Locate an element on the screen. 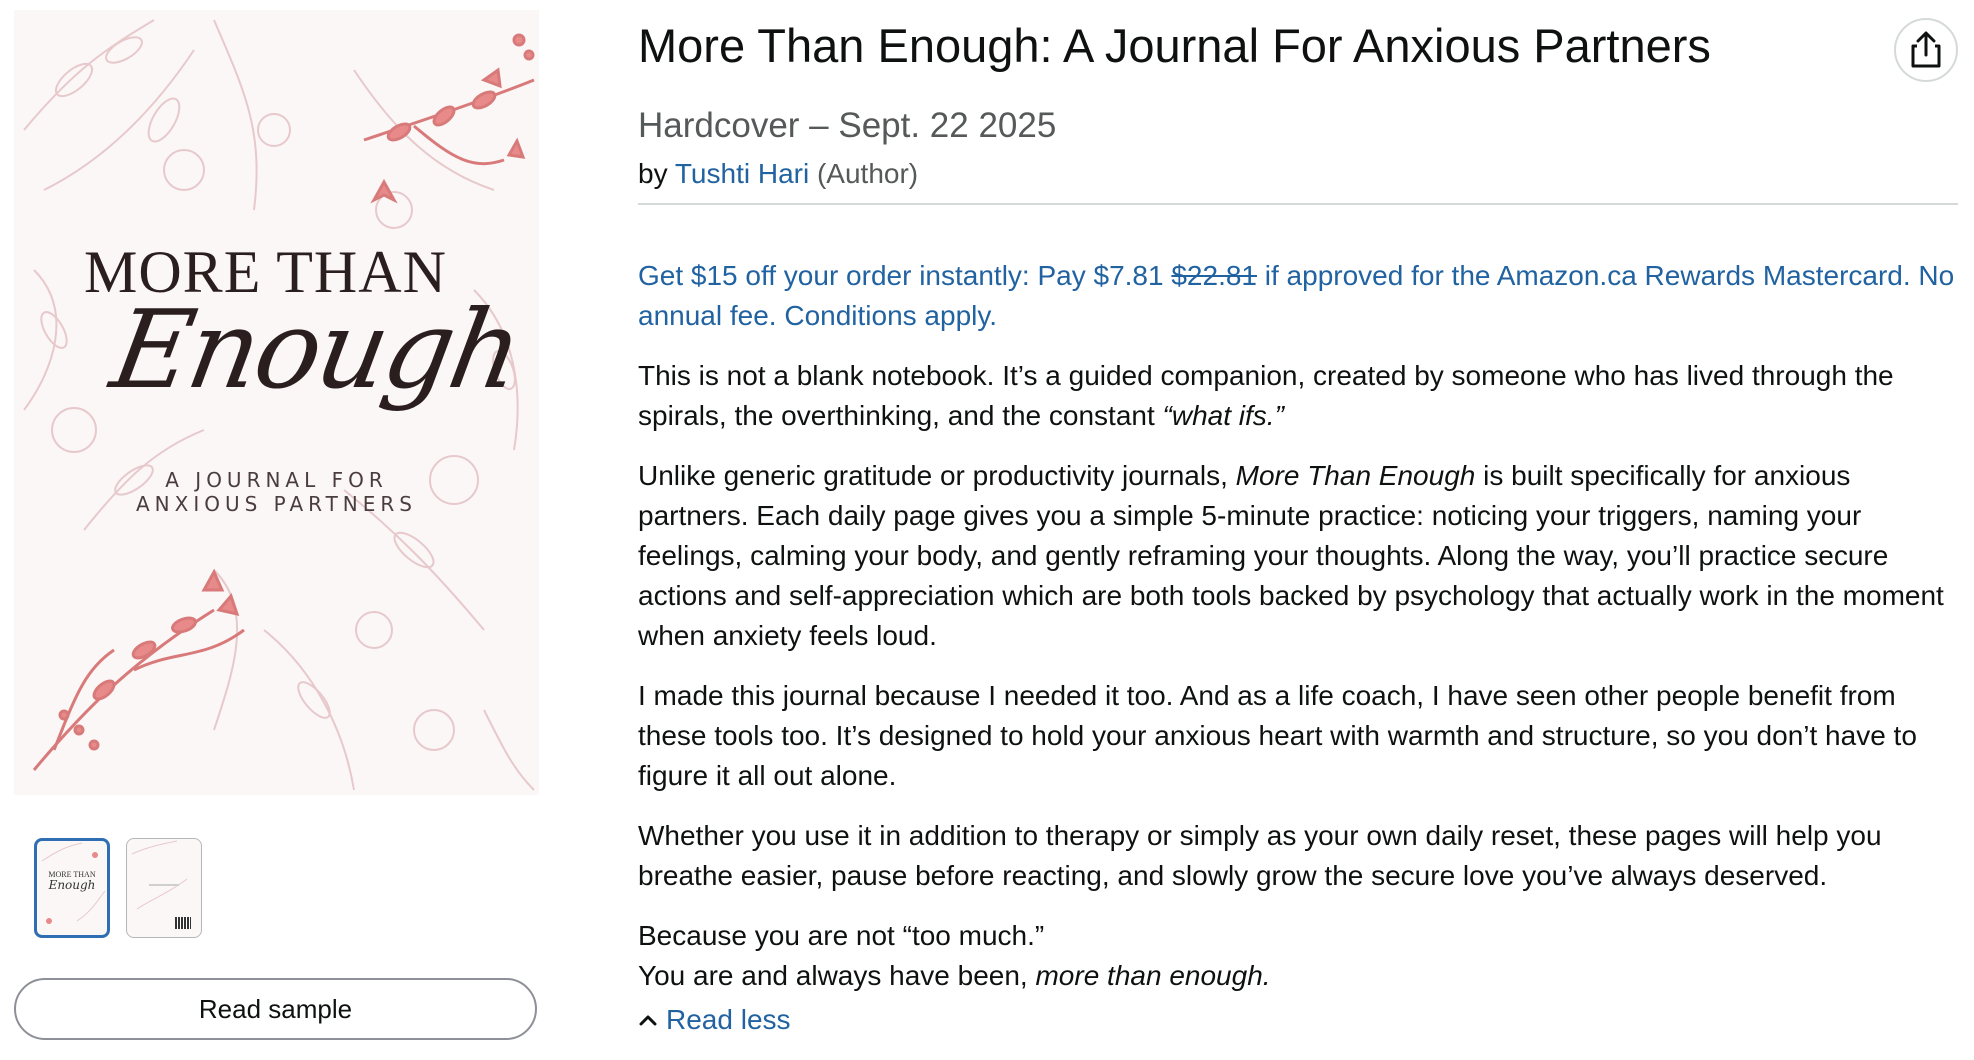 The image size is (1974, 1060). format-and-date: Hardcover – Sept. 22 2025 is located at coordinates (847, 125).